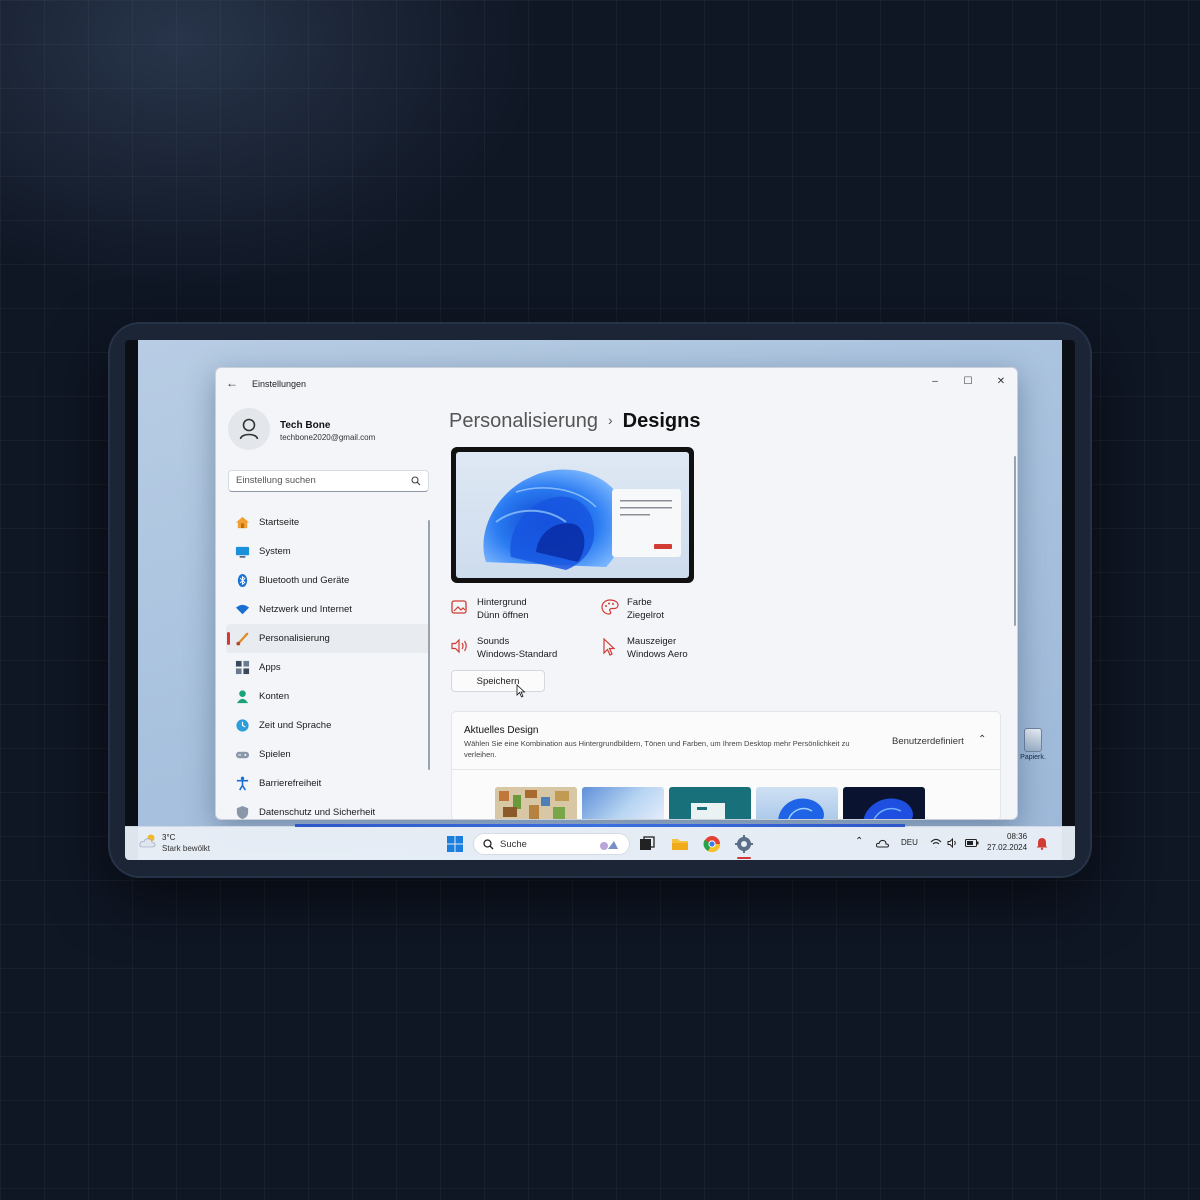 The width and height of the screenshot is (1200, 1200). I want to click on profile-name: Tech Bone, so click(305, 425).